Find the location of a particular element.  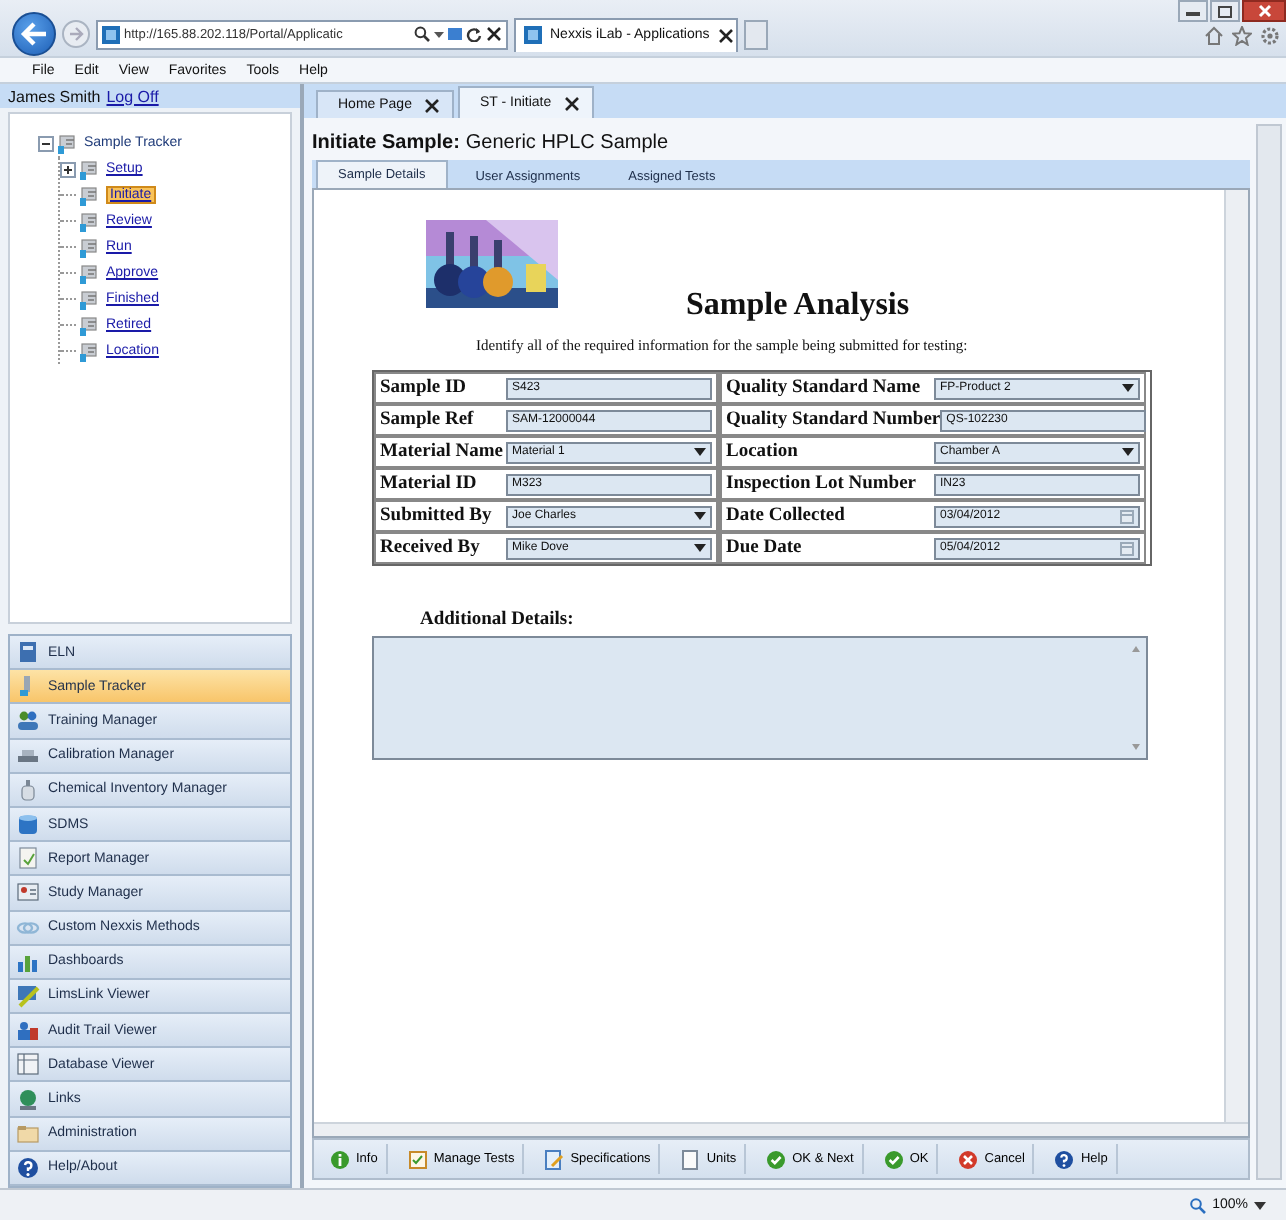

book-icon is located at coordinates (28, 652).